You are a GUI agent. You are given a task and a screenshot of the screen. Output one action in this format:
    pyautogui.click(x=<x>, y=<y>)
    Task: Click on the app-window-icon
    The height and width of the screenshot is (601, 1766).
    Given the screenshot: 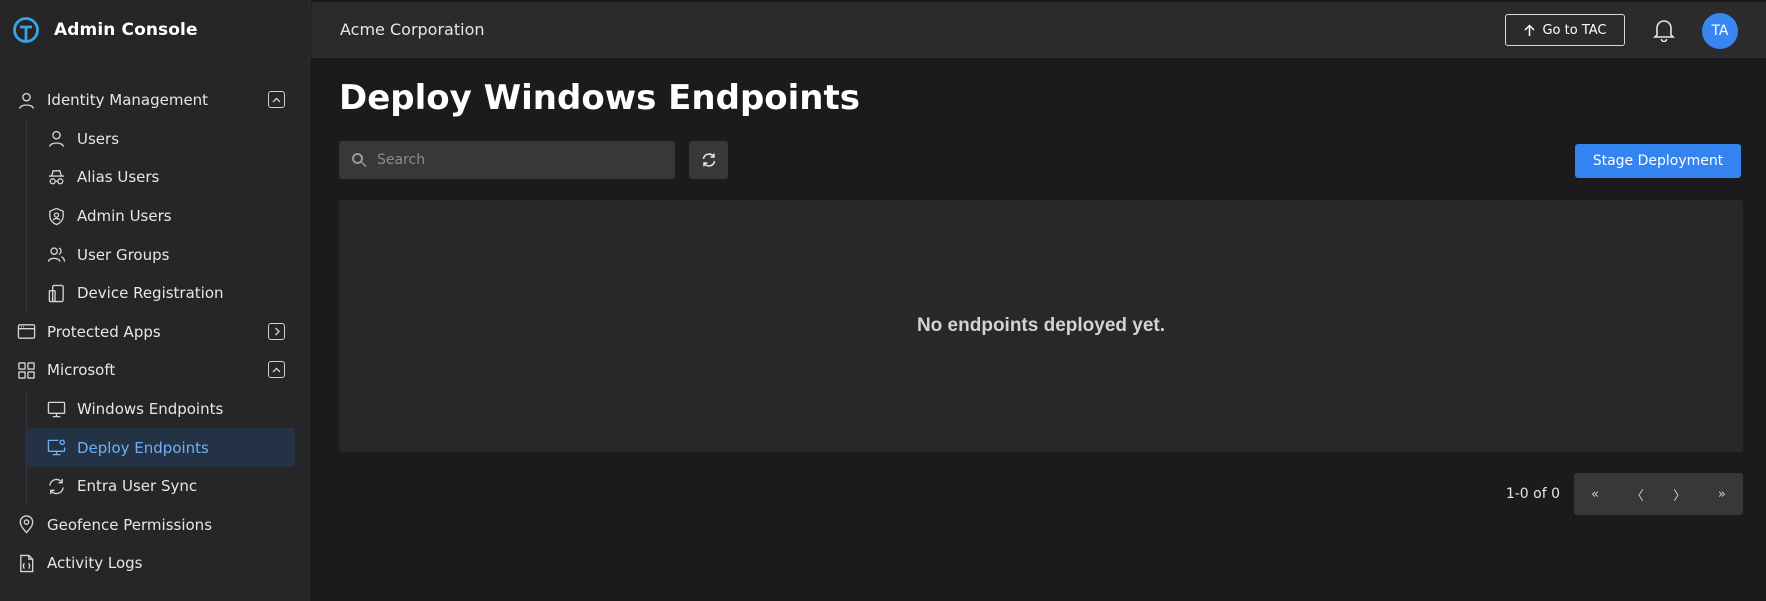 What is the action you would take?
    pyautogui.click(x=26, y=332)
    